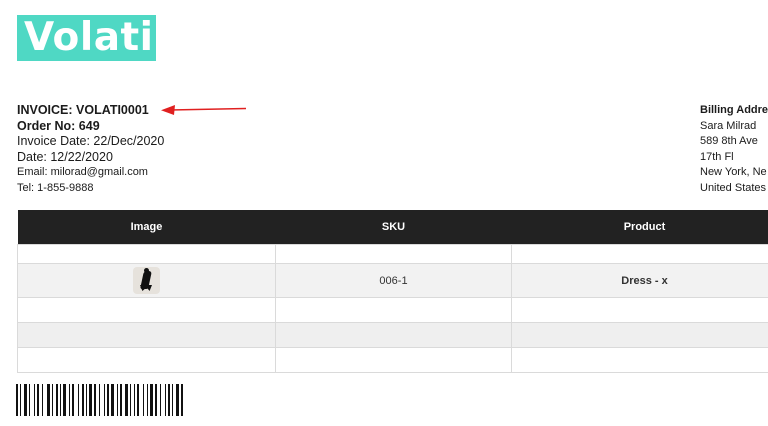  What do you see at coordinates (204, 110) in the screenshot?
I see `red-arrow-icon` at bounding box center [204, 110].